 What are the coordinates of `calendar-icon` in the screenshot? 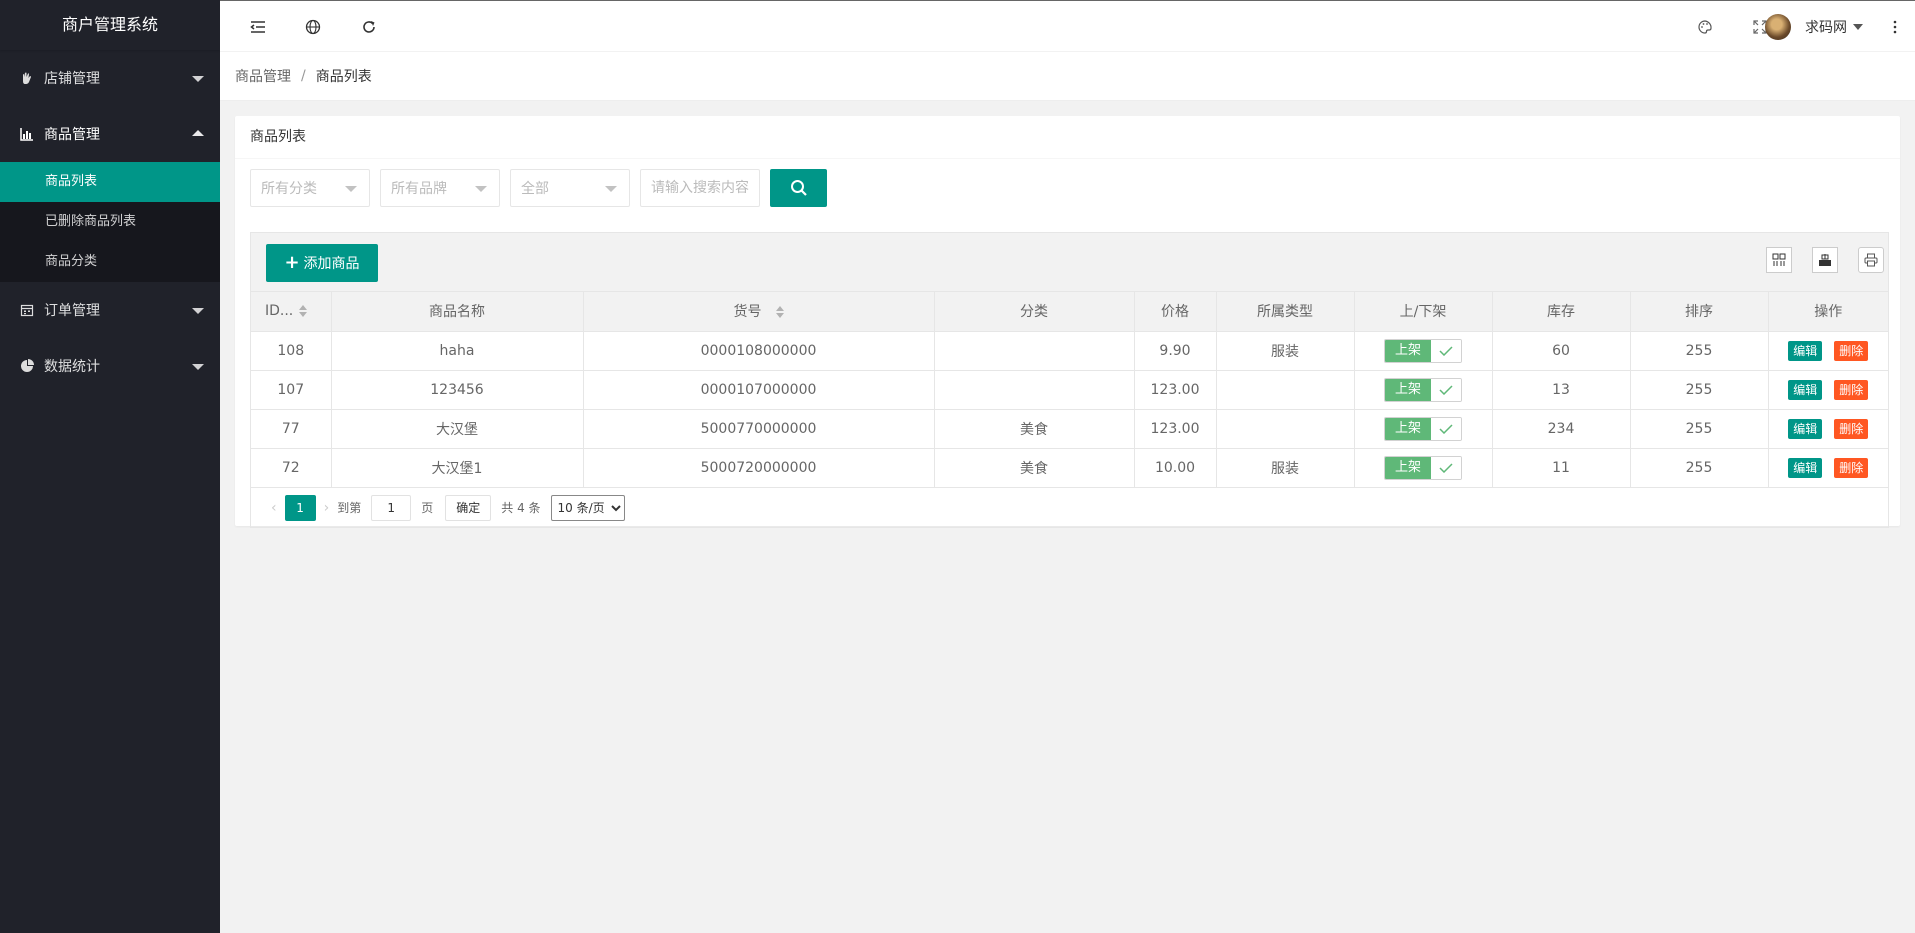 It's located at (27, 310).